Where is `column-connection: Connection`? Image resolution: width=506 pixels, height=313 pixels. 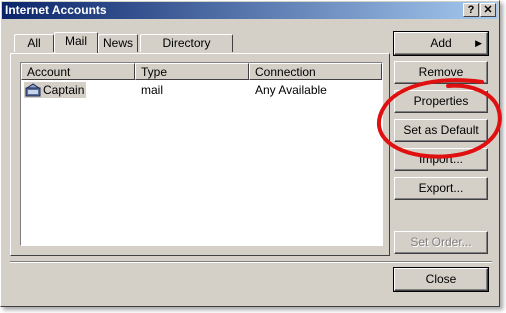 column-connection: Connection is located at coordinates (315, 71).